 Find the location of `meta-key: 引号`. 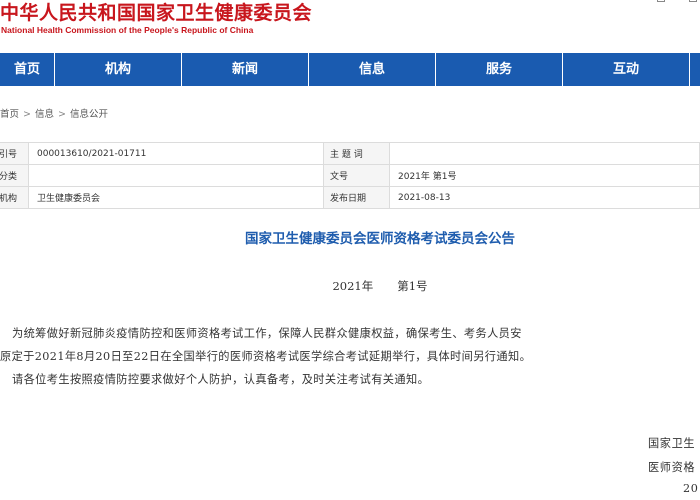

meta-key: 引号 is located at coordinates (14, 153).